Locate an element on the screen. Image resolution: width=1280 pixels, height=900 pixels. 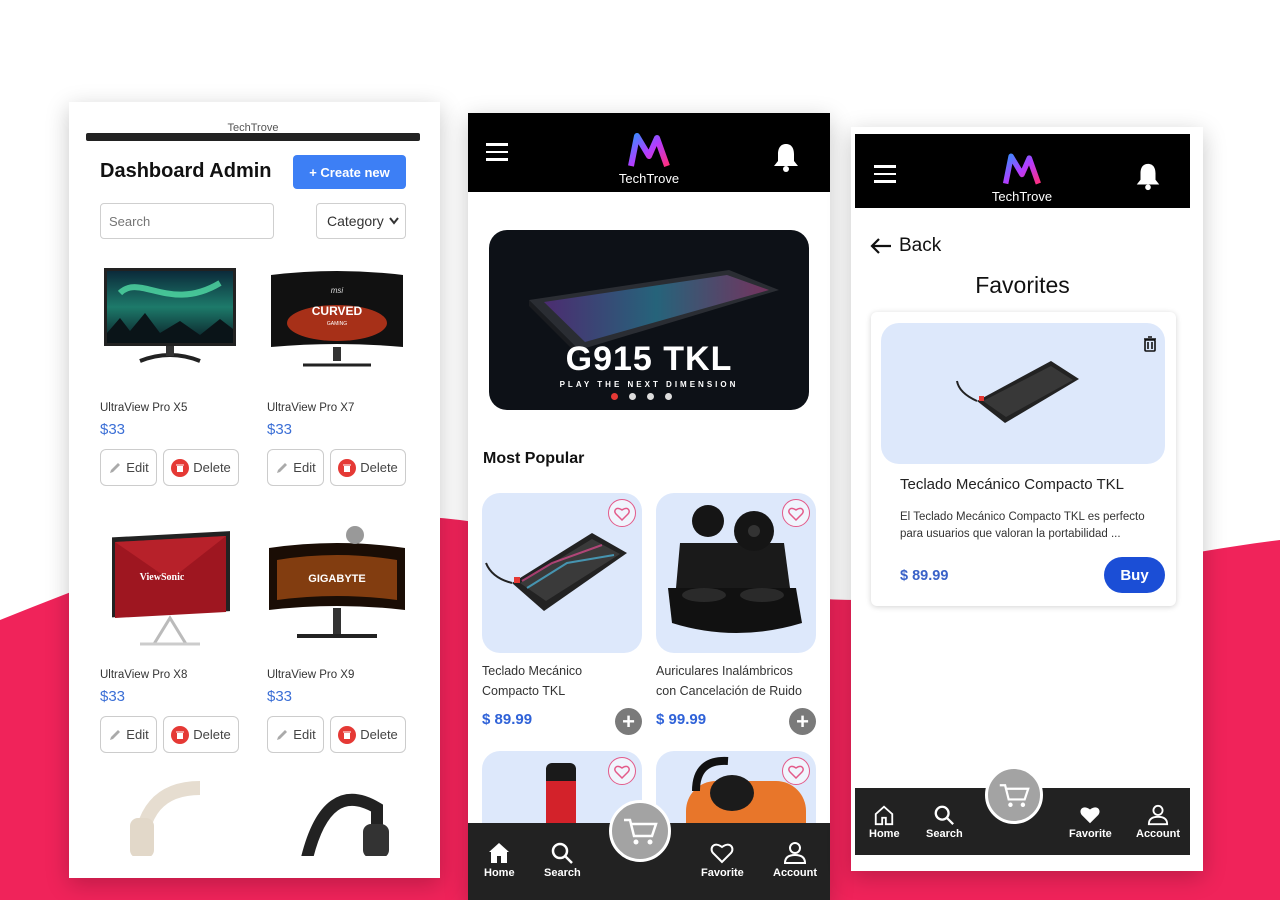
remove-favorite-button is located at coordinates (1150, 344).